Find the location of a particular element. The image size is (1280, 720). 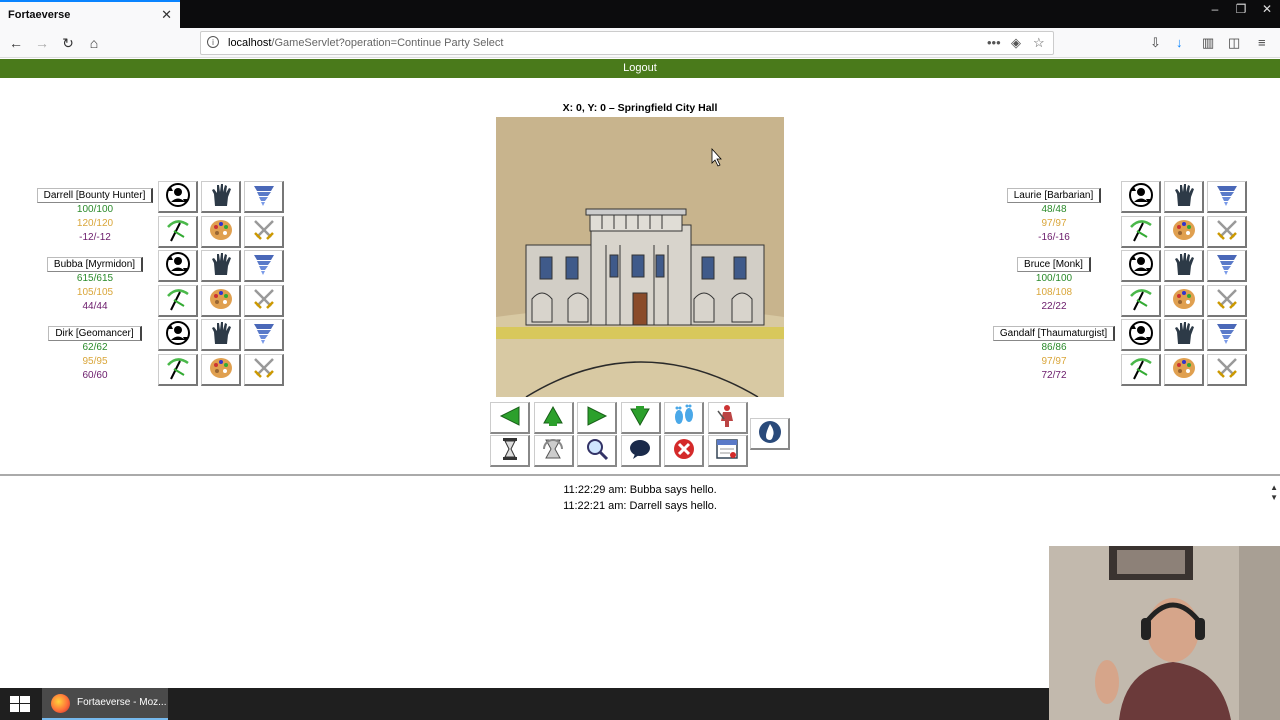

member-name-button: Bruce [Monk] is located at coordinates (1054, 264).